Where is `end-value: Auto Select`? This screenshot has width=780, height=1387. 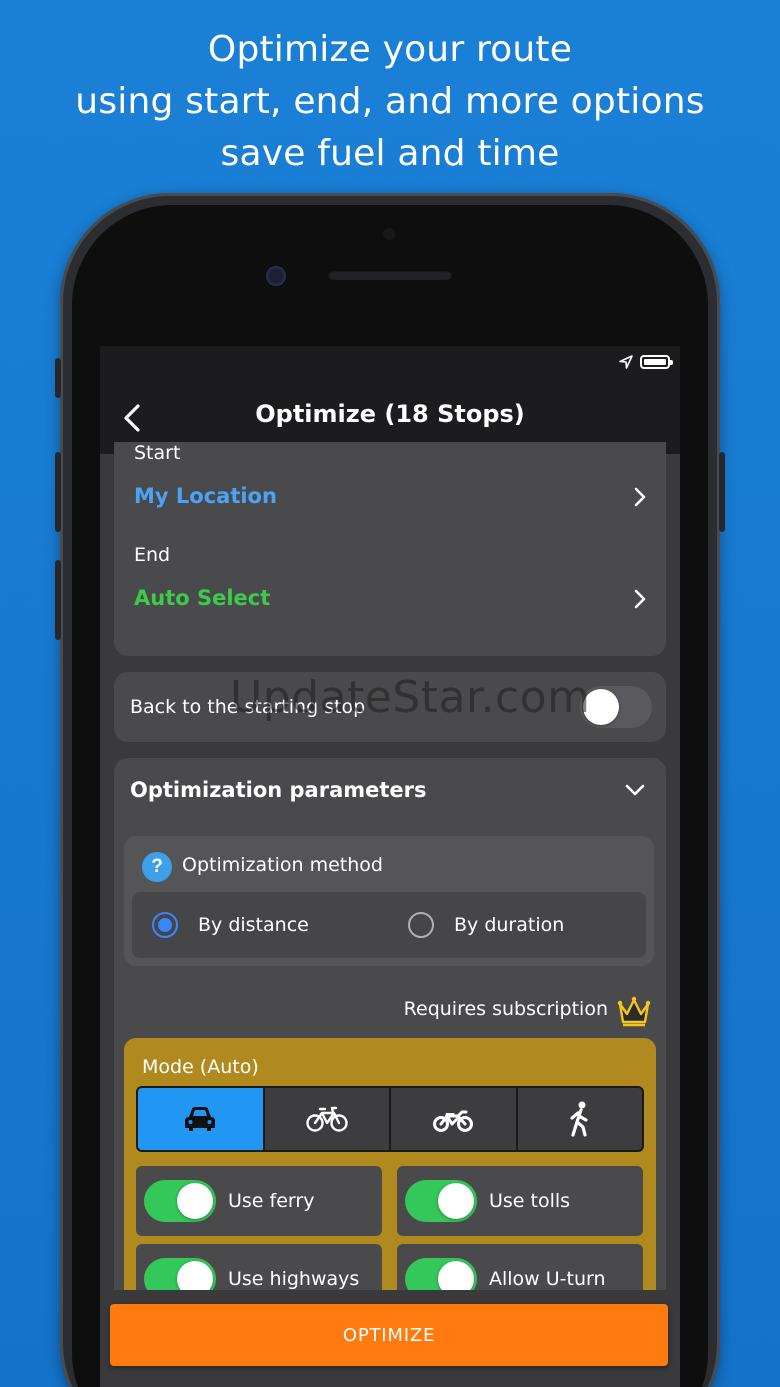 end-value: Auto Select is located at coordinates (202, 598).